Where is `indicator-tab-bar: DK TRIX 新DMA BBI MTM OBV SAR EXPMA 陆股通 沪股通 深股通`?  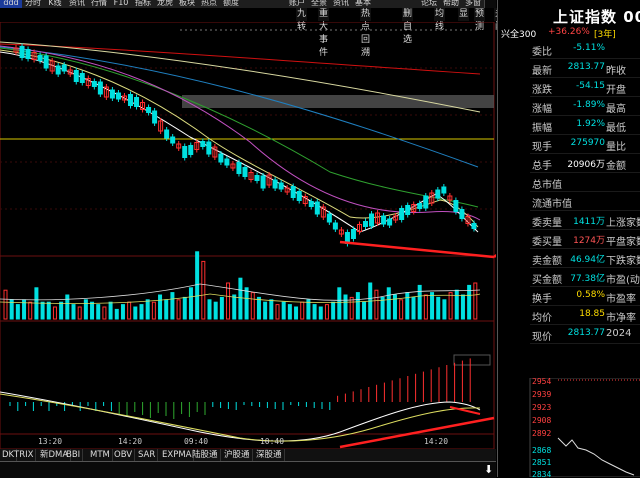
indicator-tab-bar: DK TRIX 新DMA BBI MTM OBV SAR EXPMA 陆股通 沪股通 深股通 is located at coordinates (248, 455).